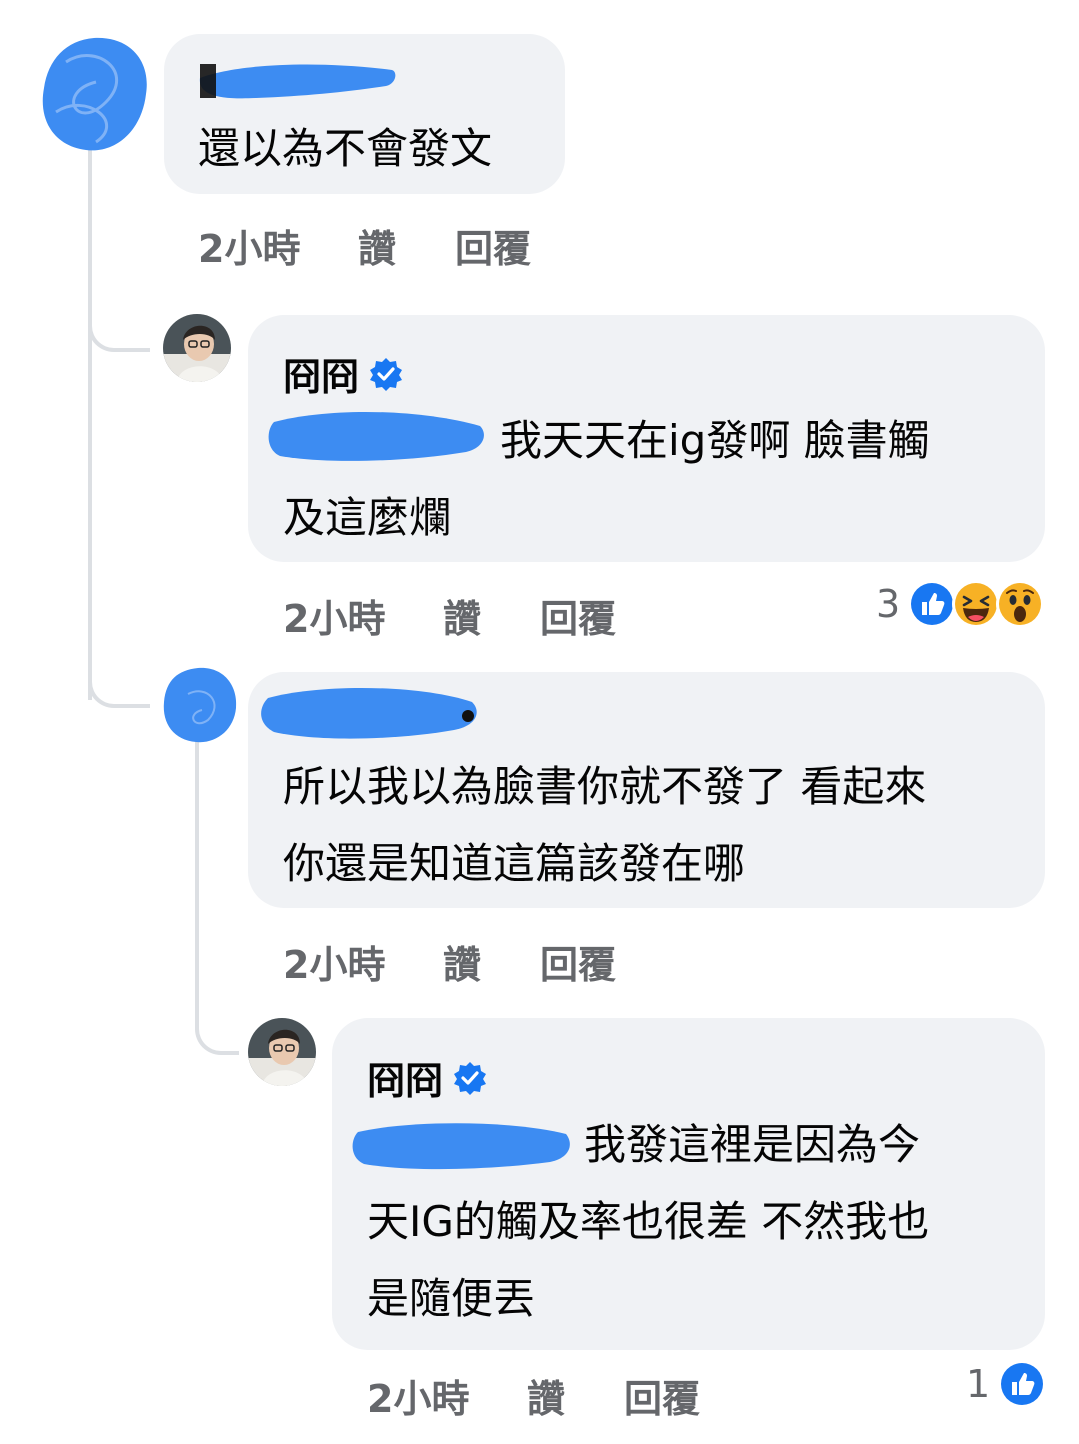 This screenshot has width=1079, height=1444. What do you see at coordinates (648, 1221) in the screenshot?
I see `comment-text-line: 天IG的觸及率也很差 不然我也` at bounding box center [648, 1221].